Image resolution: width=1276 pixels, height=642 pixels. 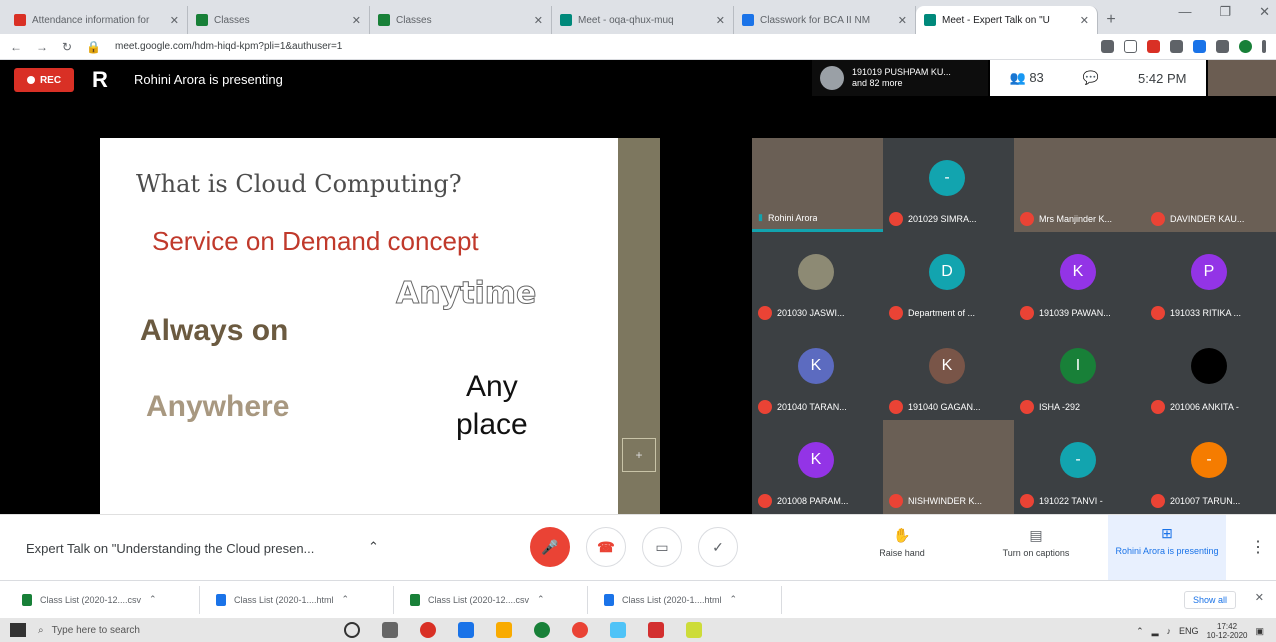 I want to click on star-icon, so click(x=1130, y=46).